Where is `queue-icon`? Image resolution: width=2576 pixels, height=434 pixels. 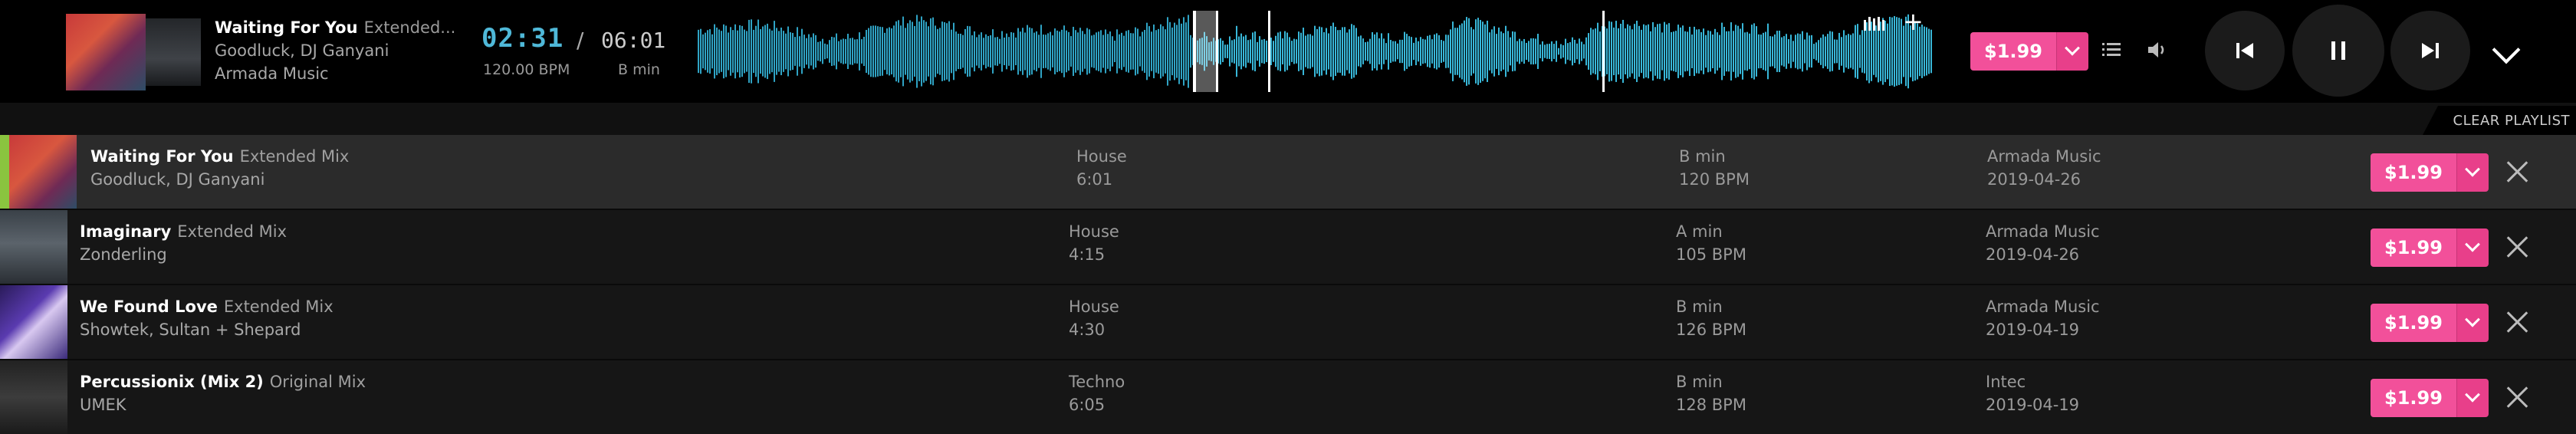 queue-icon is located at coordinates (2111, 50).